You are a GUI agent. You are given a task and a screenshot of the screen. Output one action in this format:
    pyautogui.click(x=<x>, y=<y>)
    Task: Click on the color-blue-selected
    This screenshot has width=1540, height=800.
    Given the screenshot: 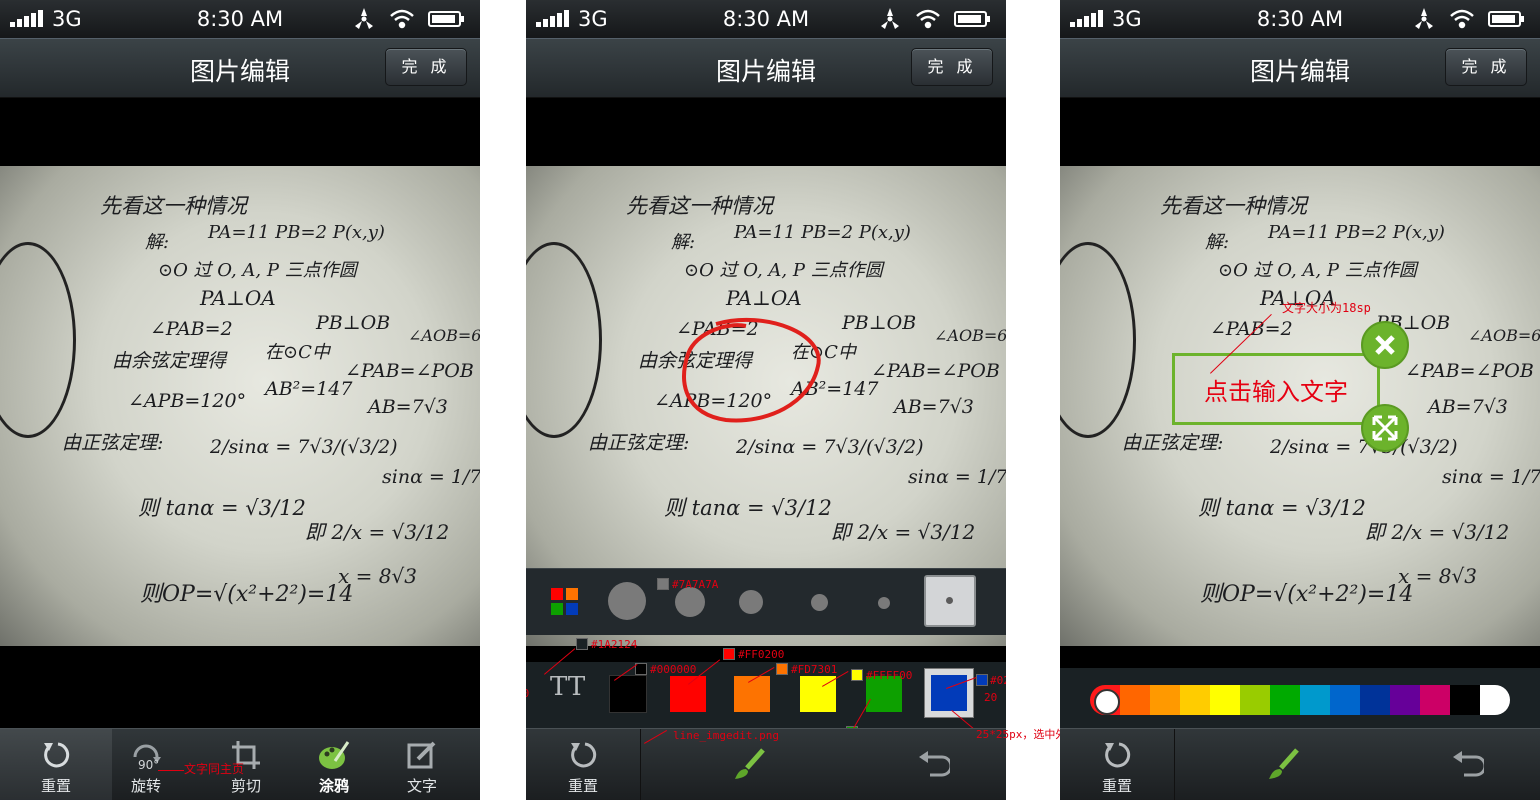 What is the action you would take?
    pyautogui.click(x=949, y=693)
    